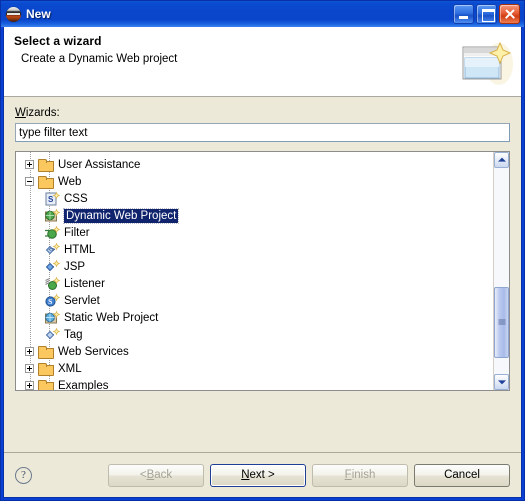  Describe the element at coordinates (80, 249) in the screenshot. I see `tree-item-label: HTML` at that location.